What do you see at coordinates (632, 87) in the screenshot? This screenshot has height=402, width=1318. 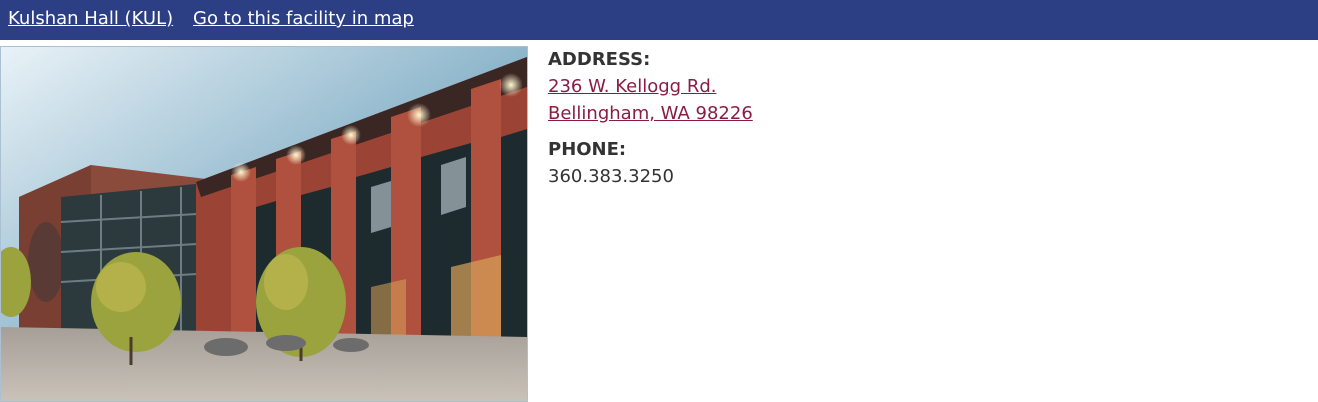 I see `address-line-1: 236 W. Kellogg Rd.` at bounding box center [632, 87].